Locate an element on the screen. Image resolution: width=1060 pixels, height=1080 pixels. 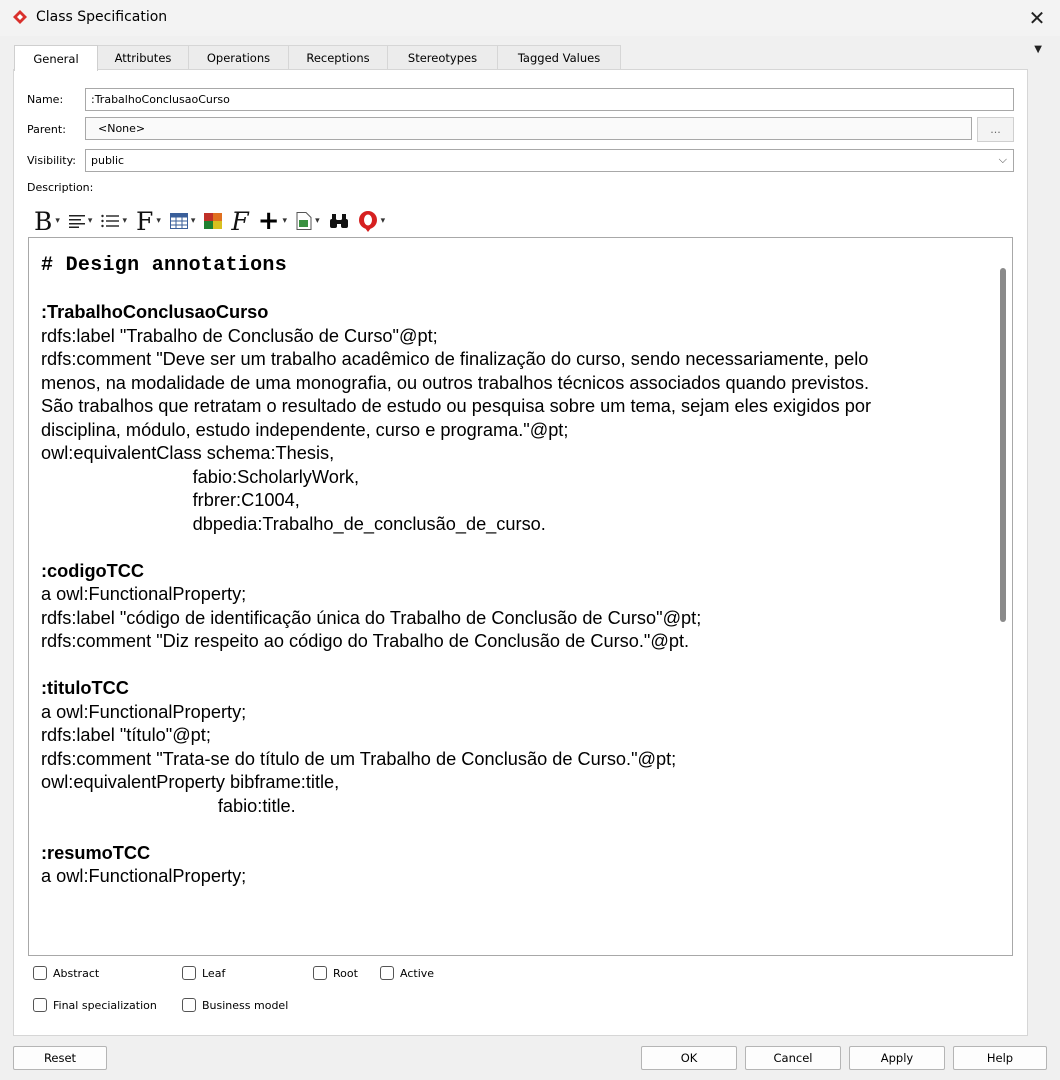
active-checkbox: Active is located at coordinates (407, 973).